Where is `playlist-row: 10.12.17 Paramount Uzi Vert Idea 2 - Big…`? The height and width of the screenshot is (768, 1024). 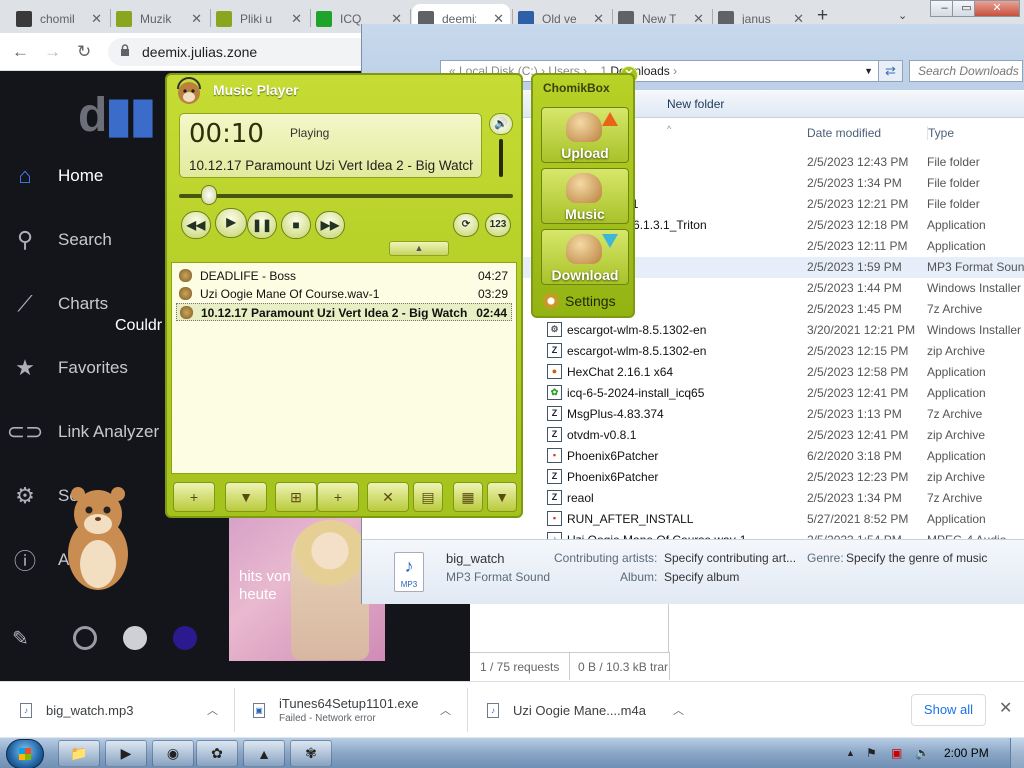
playlist-row: 10.12.17 Paramount Uzi Vert Idea 2 - Big… is located at coordinates (344, 312).